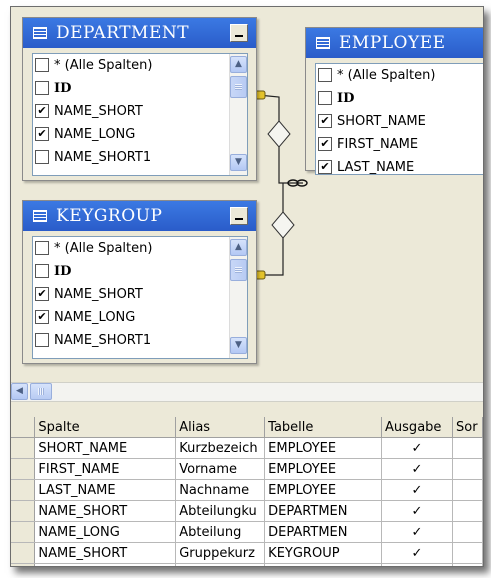  Describe the element at coordinates (220, 532) in the screenshot. I see `grid-cell: Abteilung` at that location.